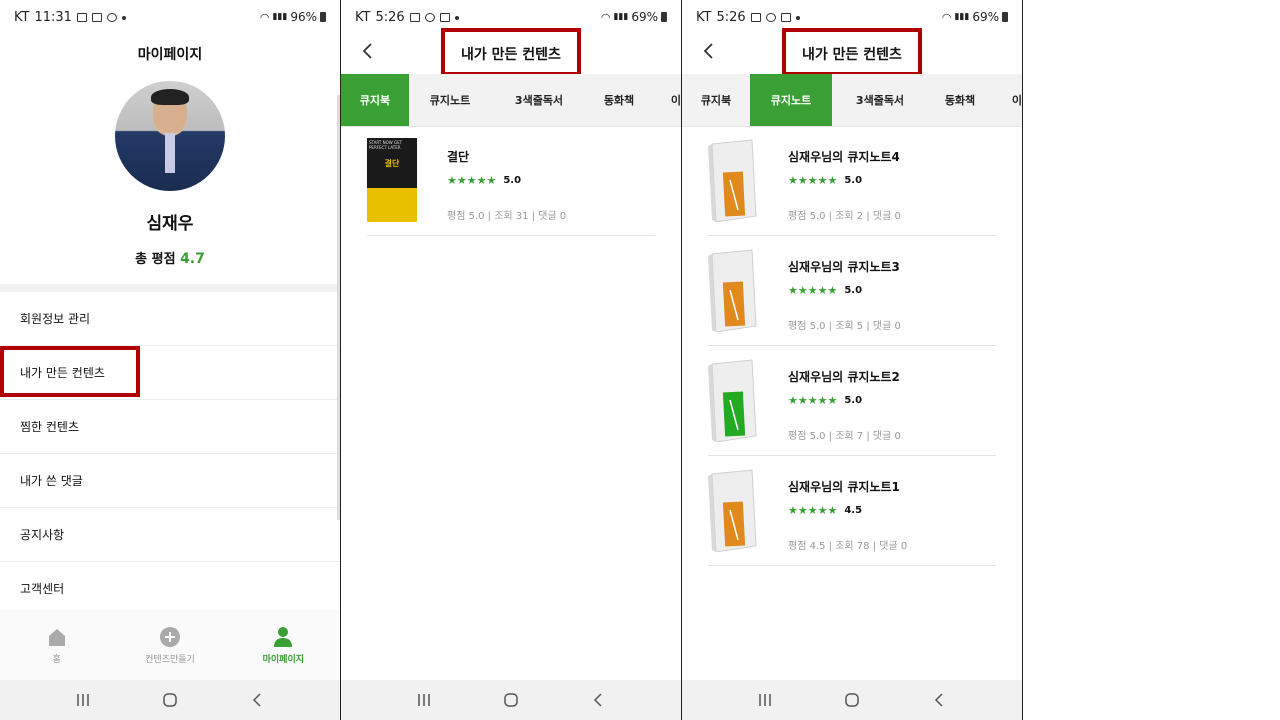 This screenshot has height=720, width=1280. Describe the element at coordinates (170, 224) in the screenshot. I see `profile-name: 심재우` at that location.